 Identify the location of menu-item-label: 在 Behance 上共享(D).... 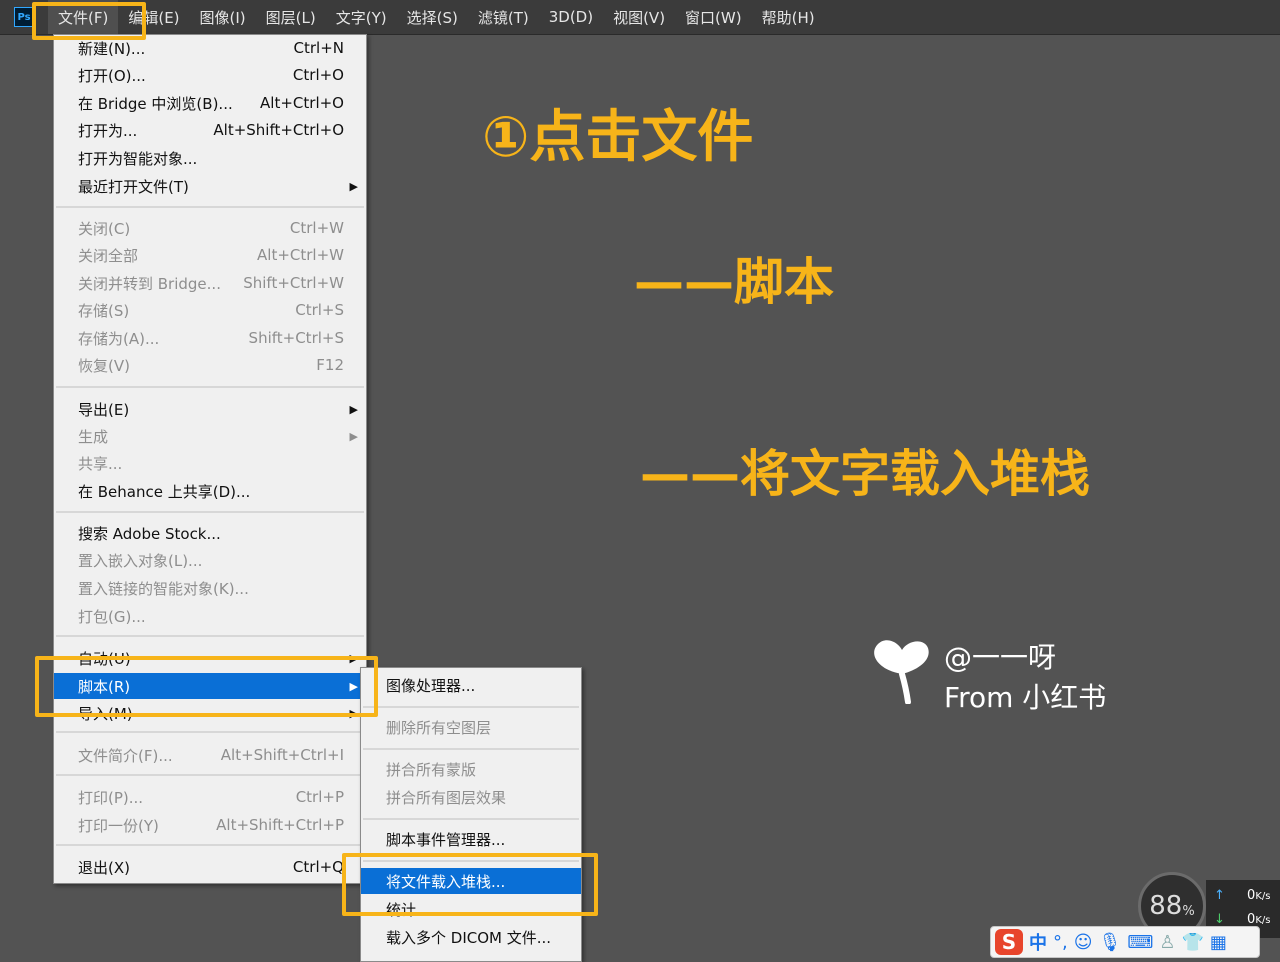
(164, 491).